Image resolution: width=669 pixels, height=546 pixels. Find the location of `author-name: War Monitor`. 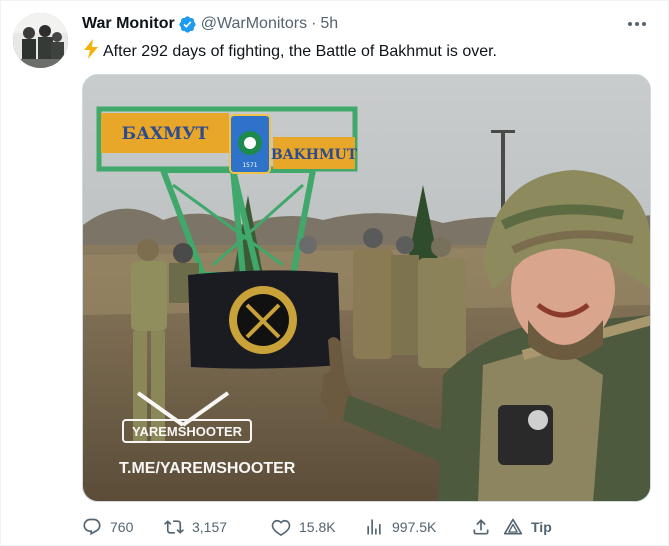

author-name: War Monitor is located at coordinates (128, 24).